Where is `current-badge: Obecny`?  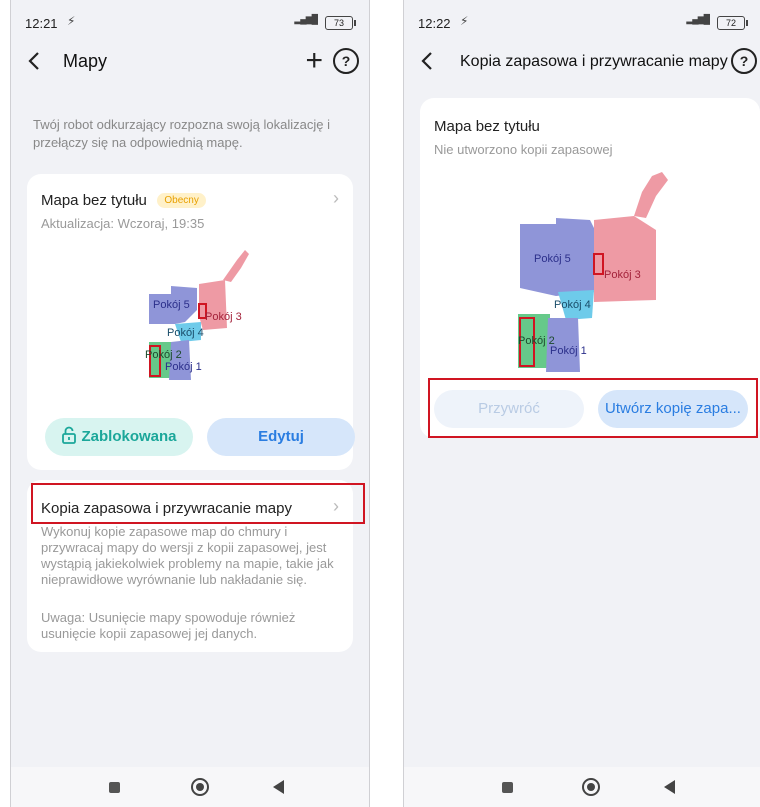
current-badge: Obecny is located at coordinates (181, 200).